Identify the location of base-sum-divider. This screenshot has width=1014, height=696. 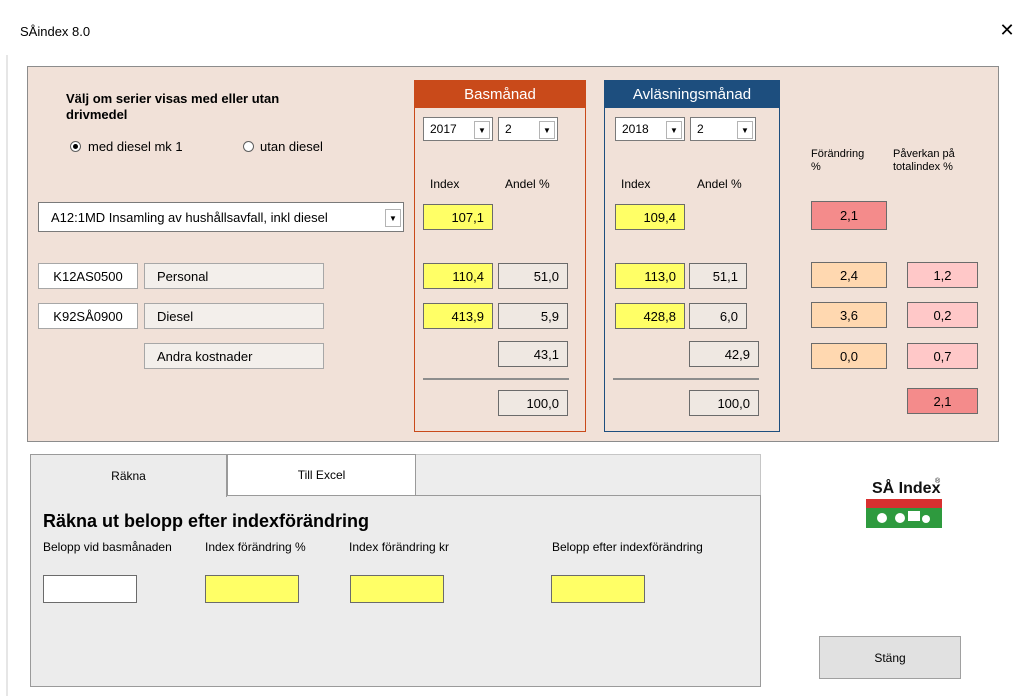
(496, 379).